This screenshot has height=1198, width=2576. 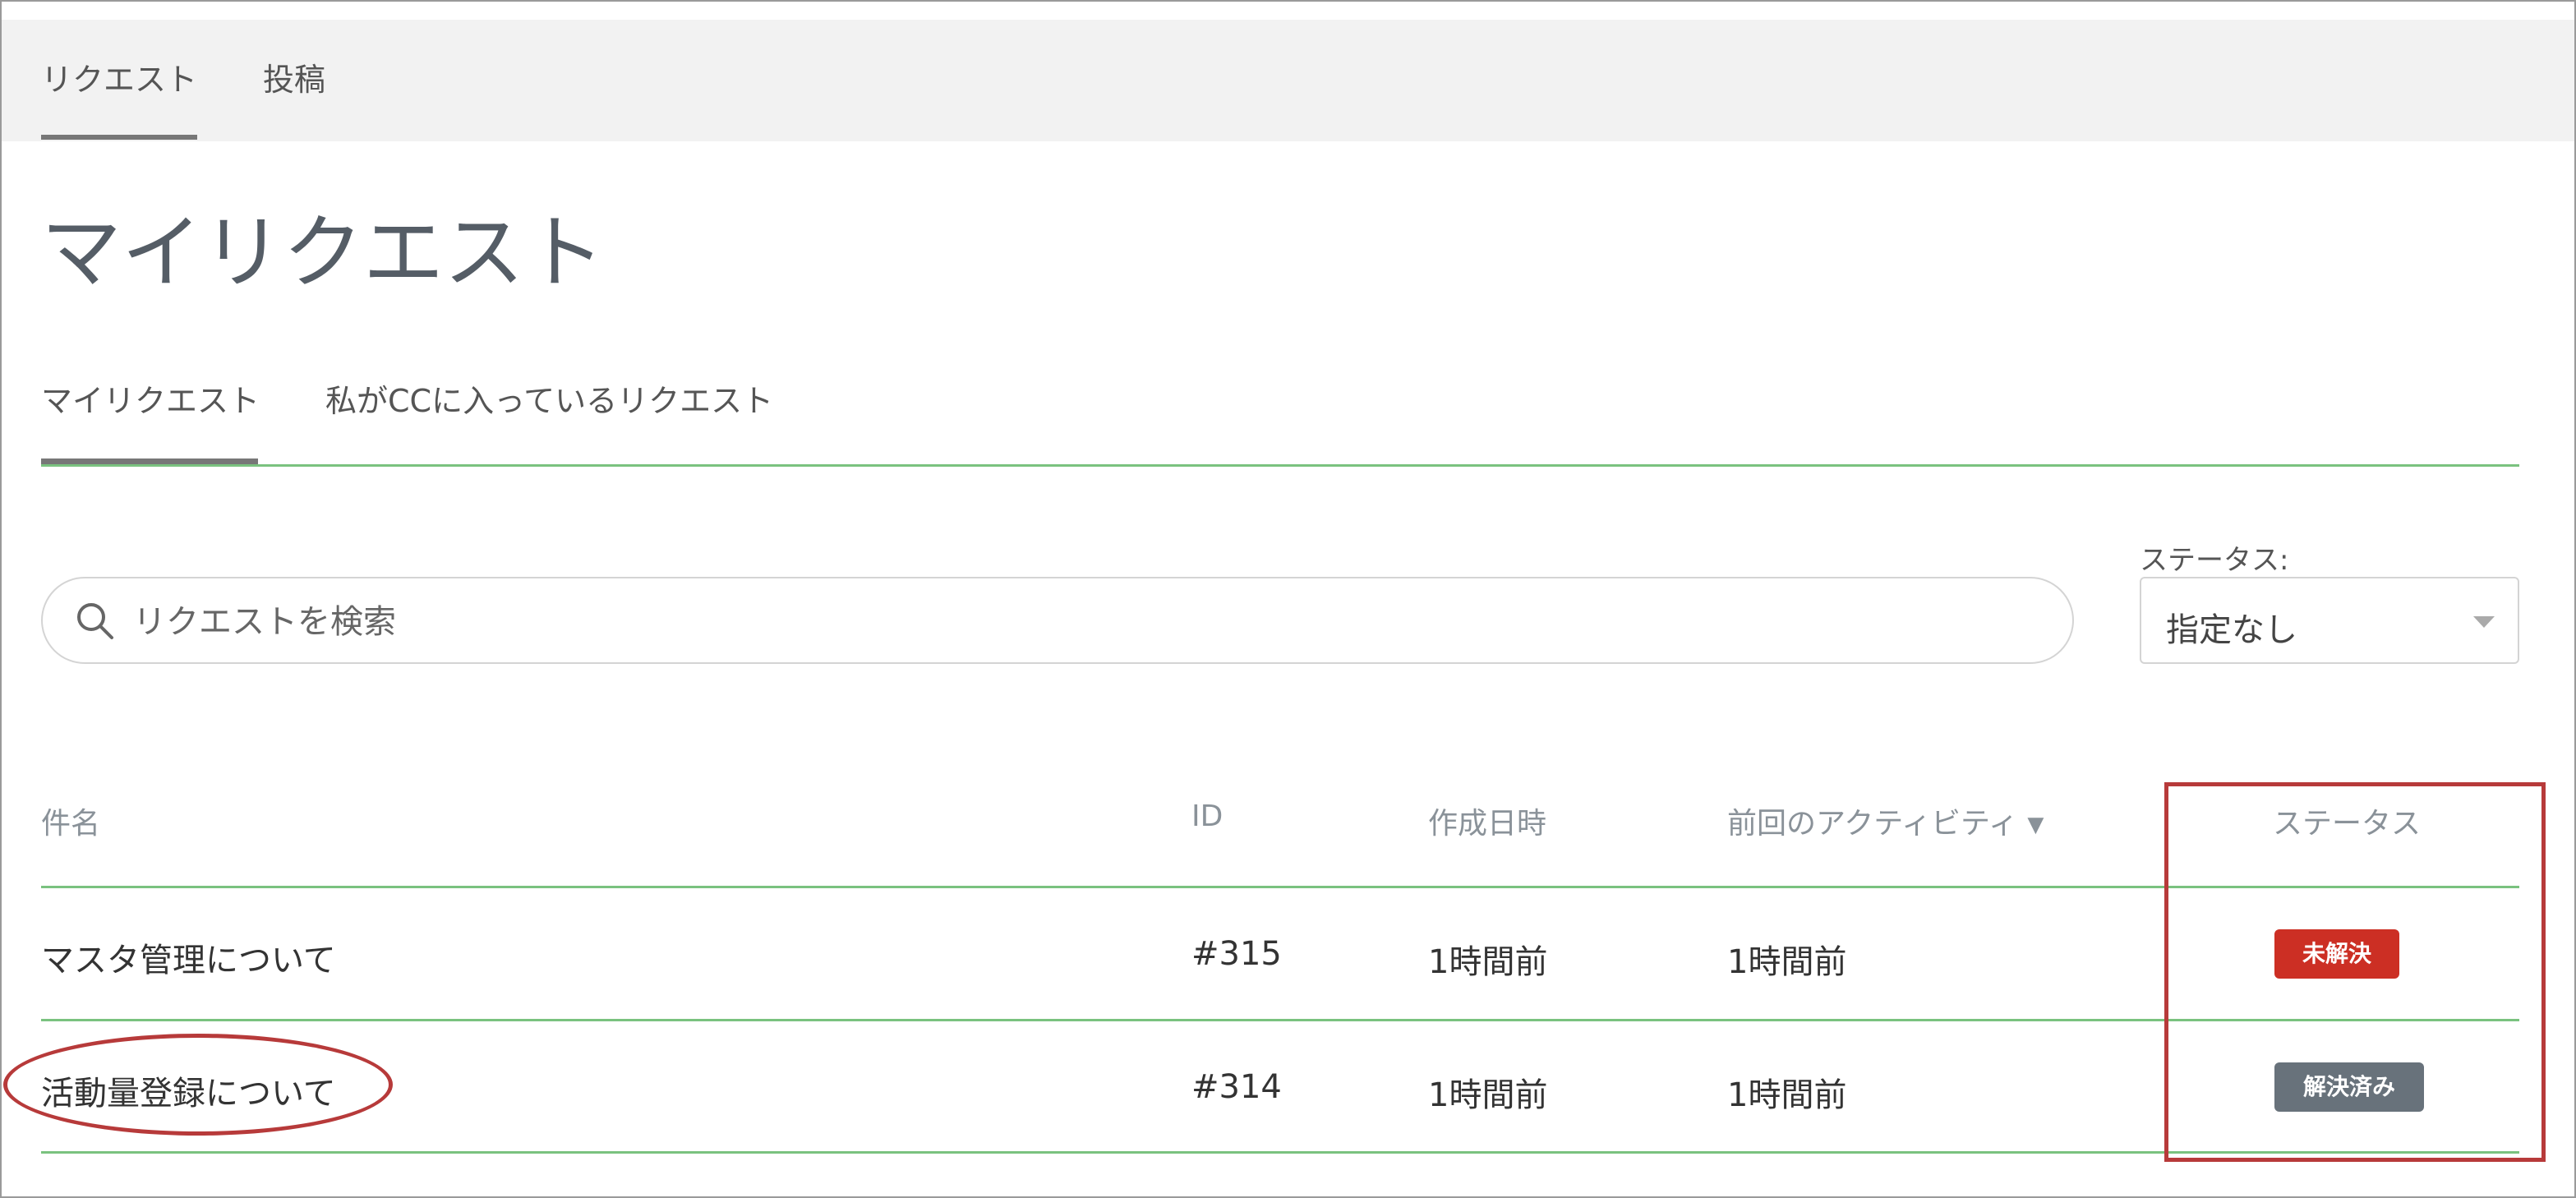 I want to click on search-icon, so click(x=95, y=621).